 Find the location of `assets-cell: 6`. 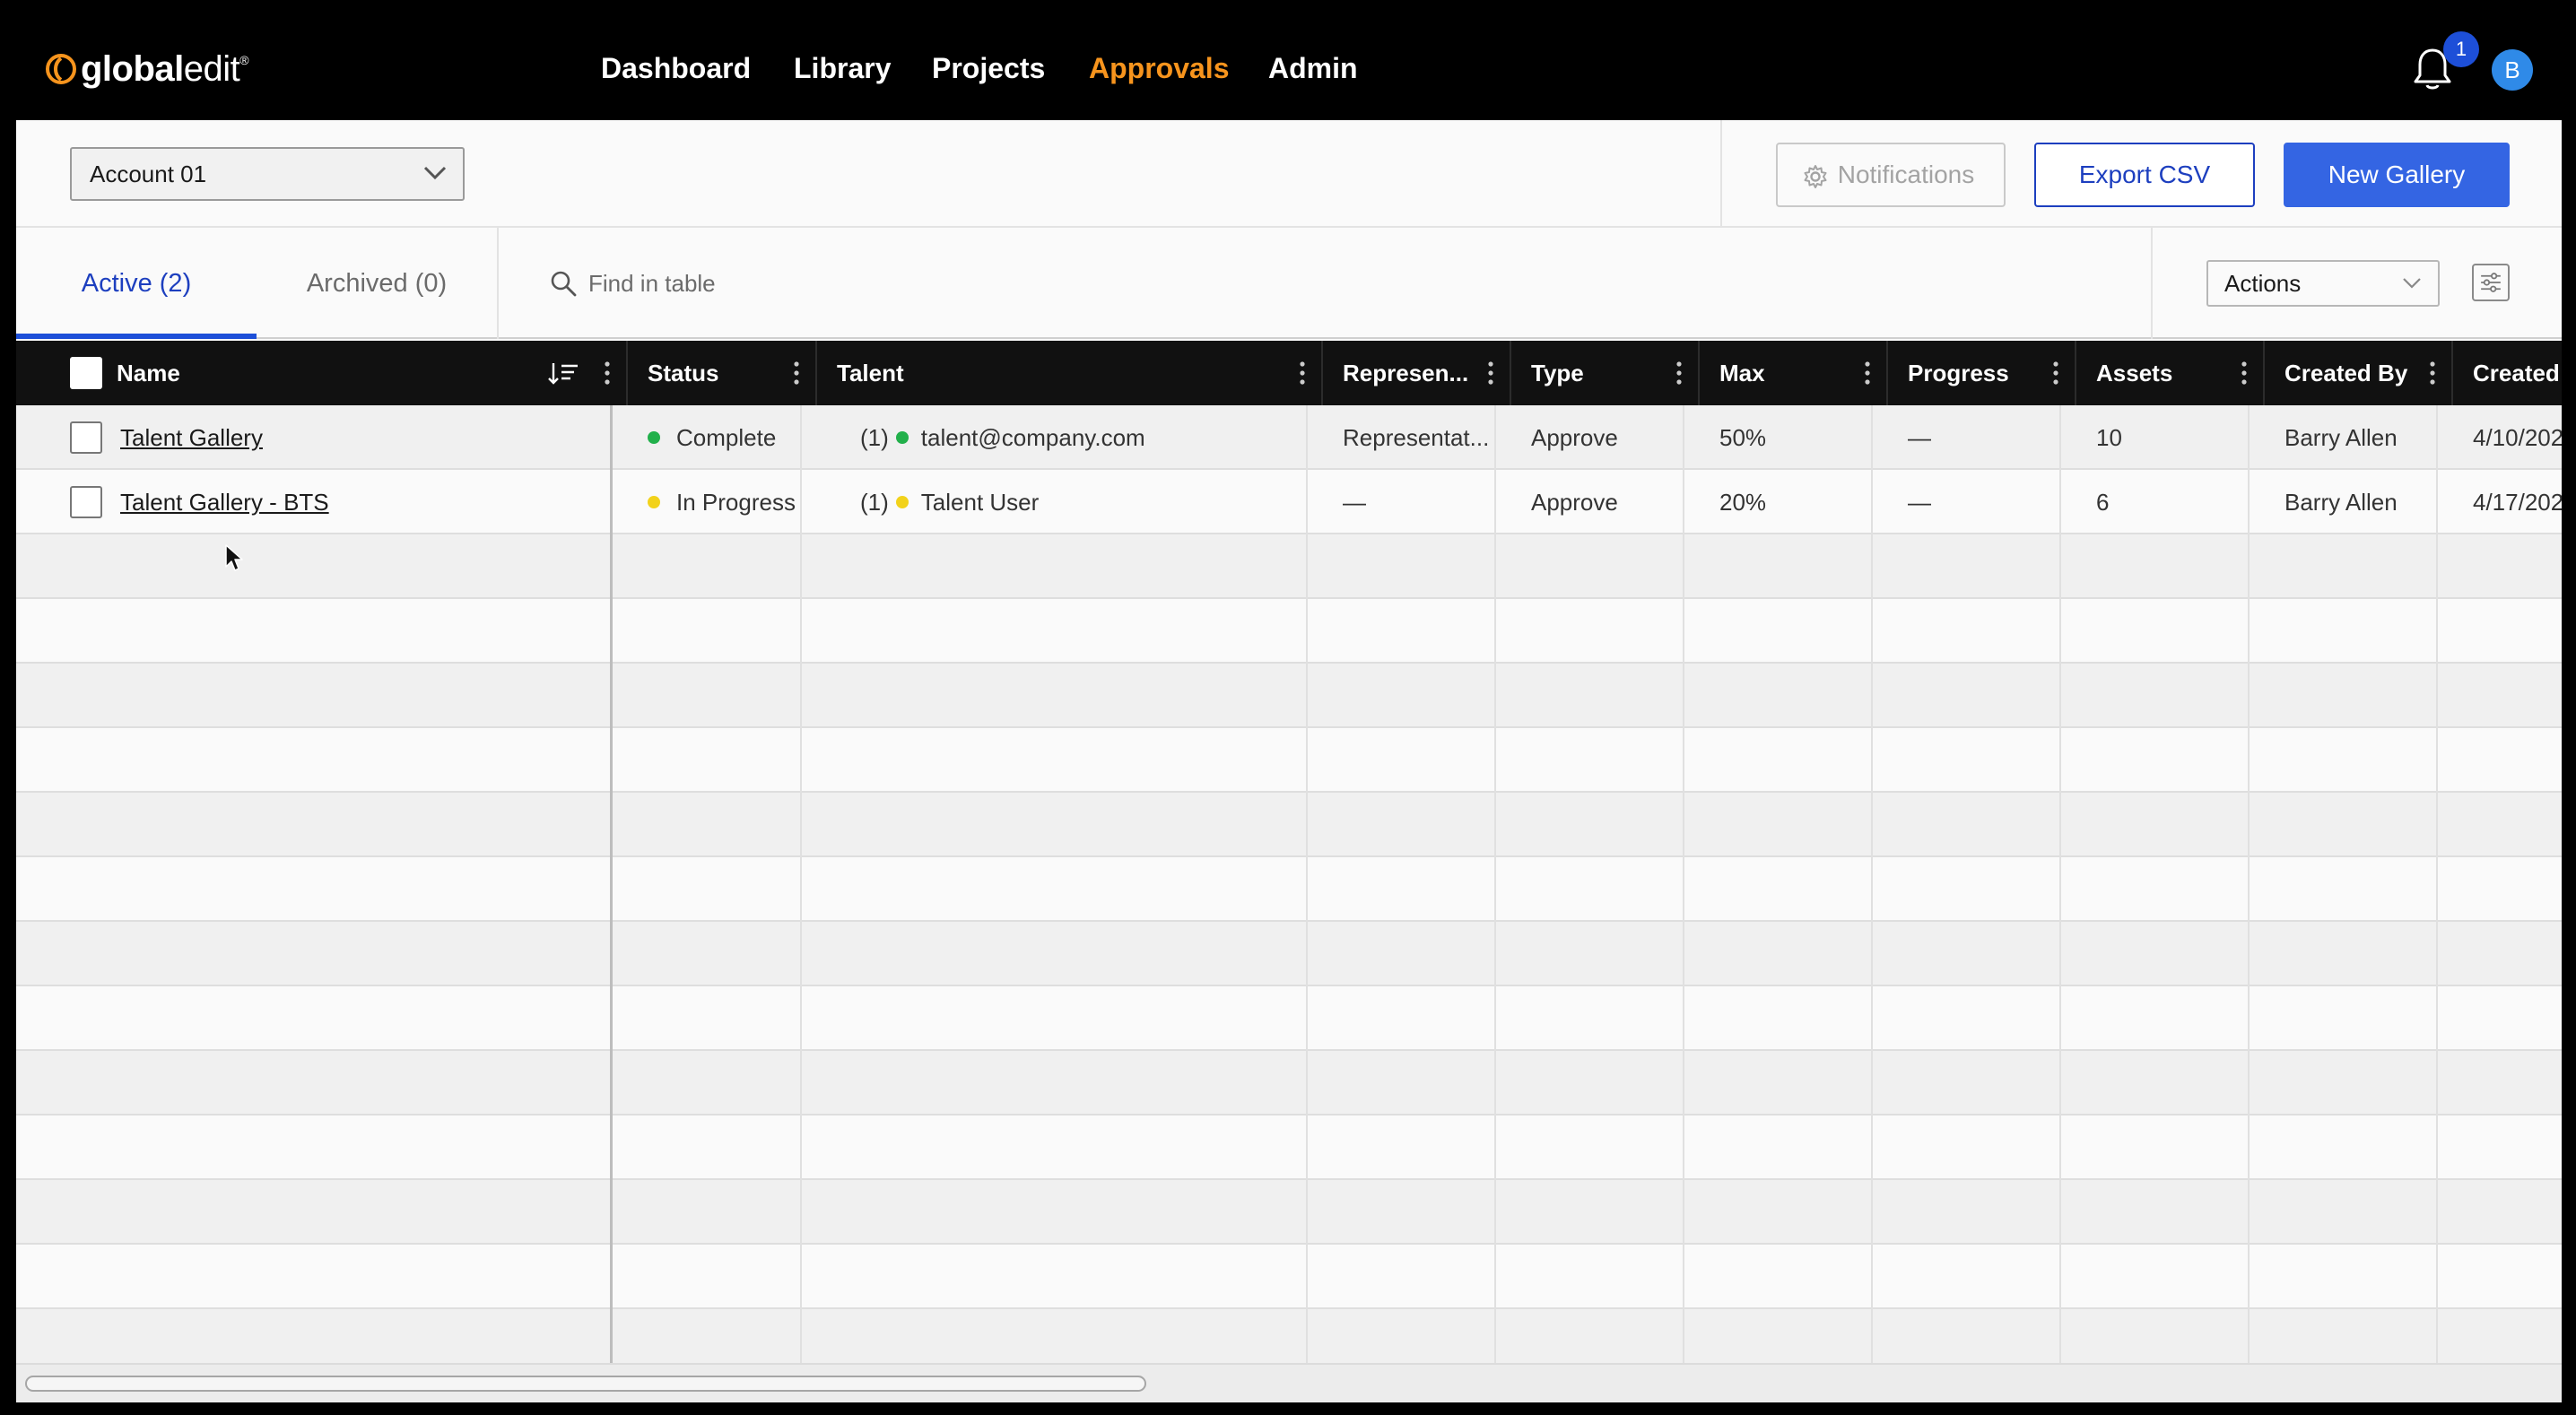

assets-cell: 6 is located at coordinates (2103, 502).